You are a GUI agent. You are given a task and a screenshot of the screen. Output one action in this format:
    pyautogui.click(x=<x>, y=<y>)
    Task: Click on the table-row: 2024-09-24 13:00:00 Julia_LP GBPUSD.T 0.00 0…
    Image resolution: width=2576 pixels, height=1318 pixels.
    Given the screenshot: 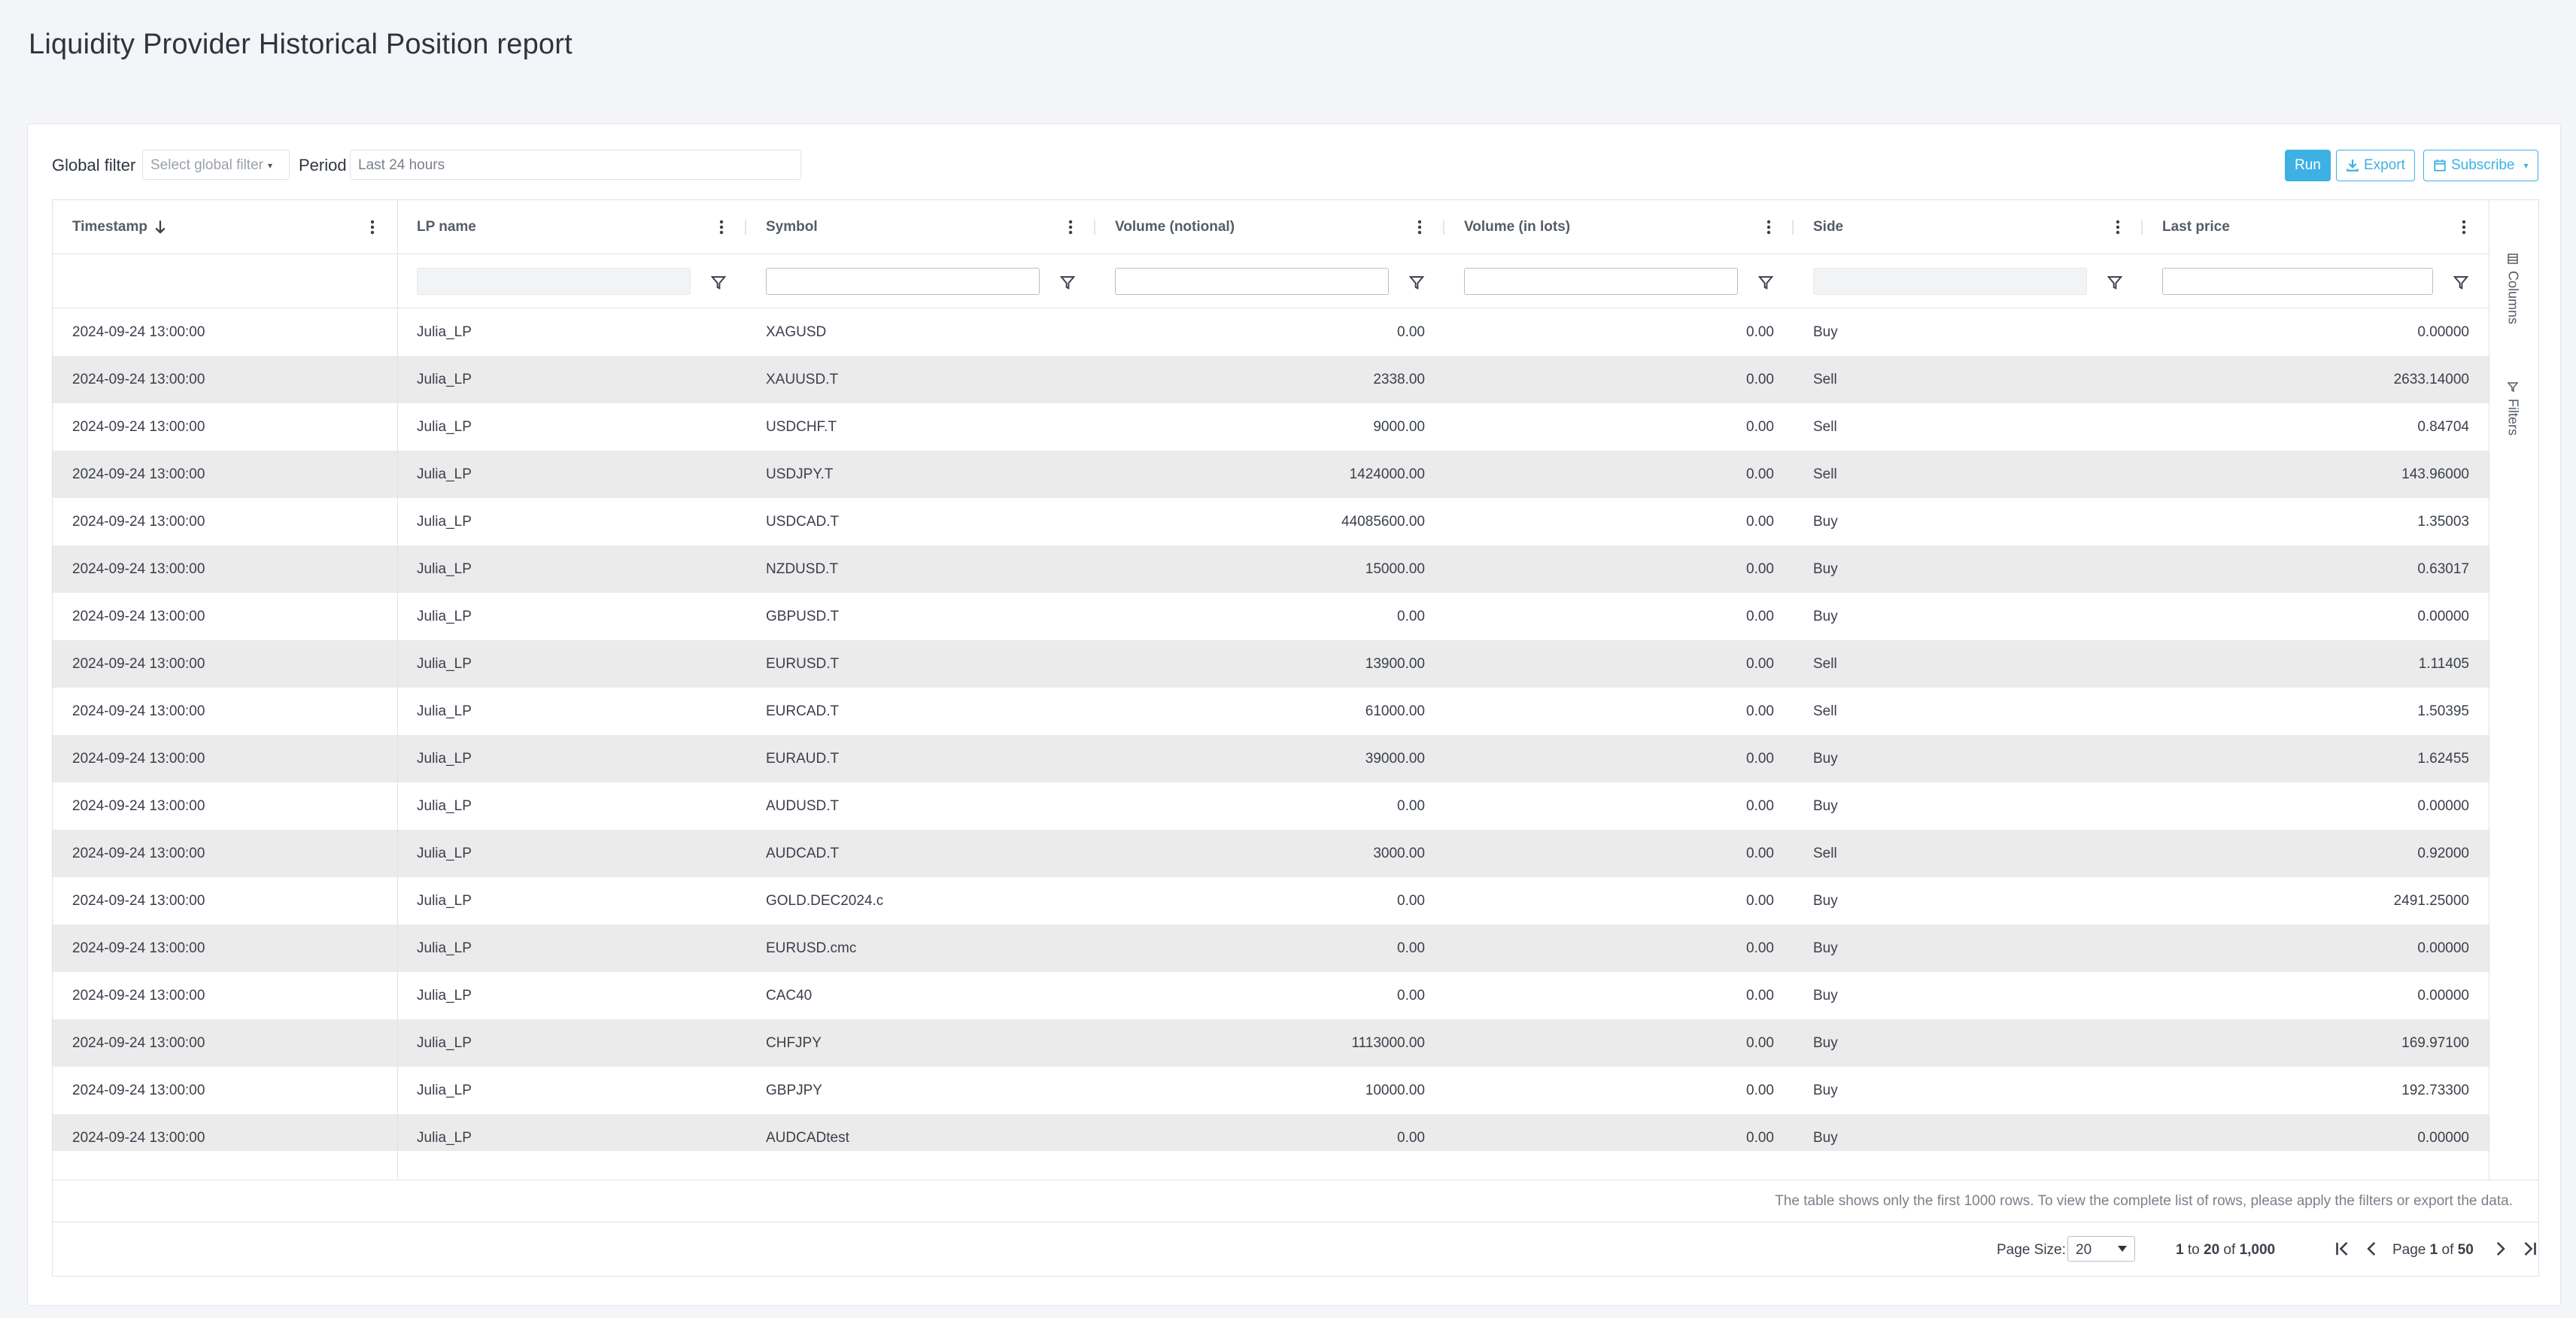 What is the action you would take?
    pyautogui.click(x=1271, y=616)
    